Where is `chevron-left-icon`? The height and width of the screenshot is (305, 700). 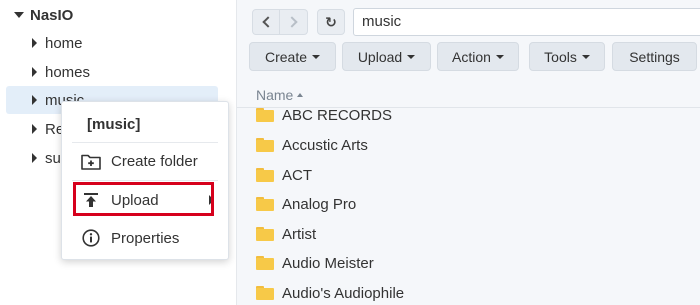
chevron-left-icon is located at coordinates (268, 22).